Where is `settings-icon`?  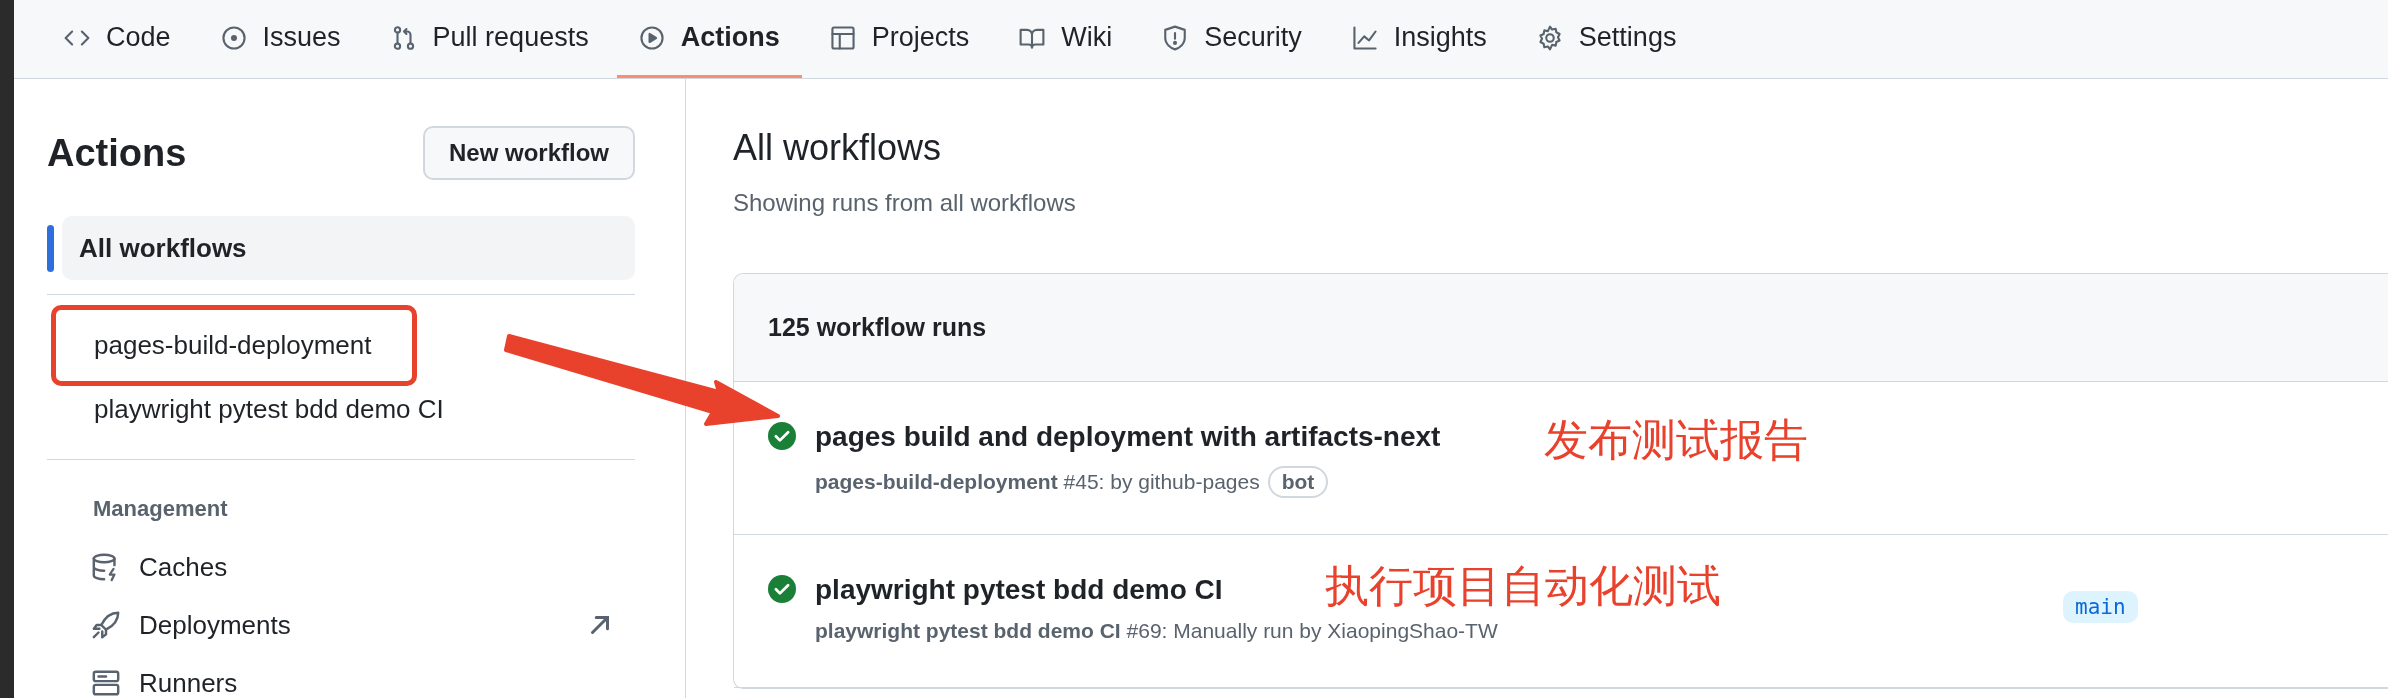
settings-icon is located at coordinates (1549, 37).